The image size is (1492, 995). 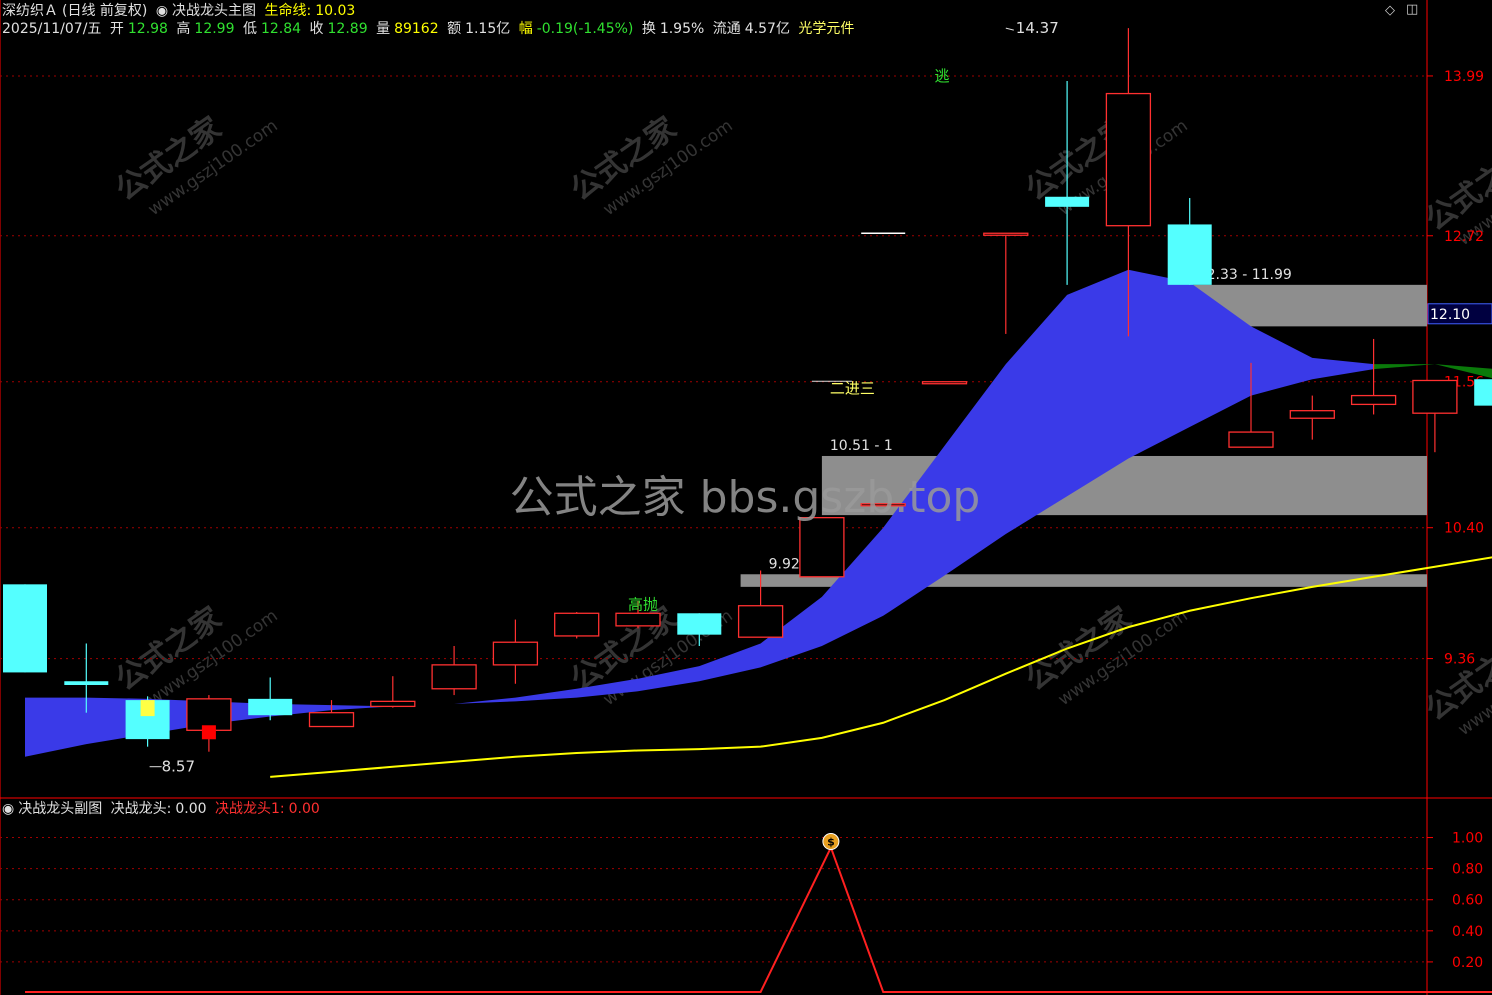 What do you see at coordinates (831, 842) in the screenshot?
I see `money-bag-symbol: $` at bounding box center [831, 842].